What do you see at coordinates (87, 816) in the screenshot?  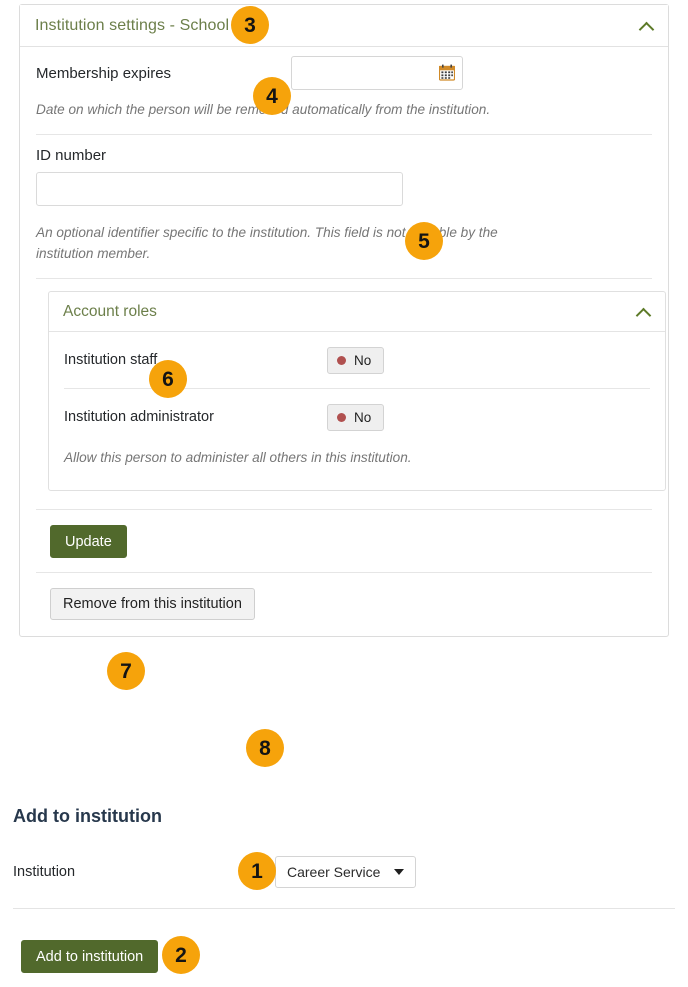 I see `add-to-institution-heading: Add to institution` at bounding box center [87, 816].